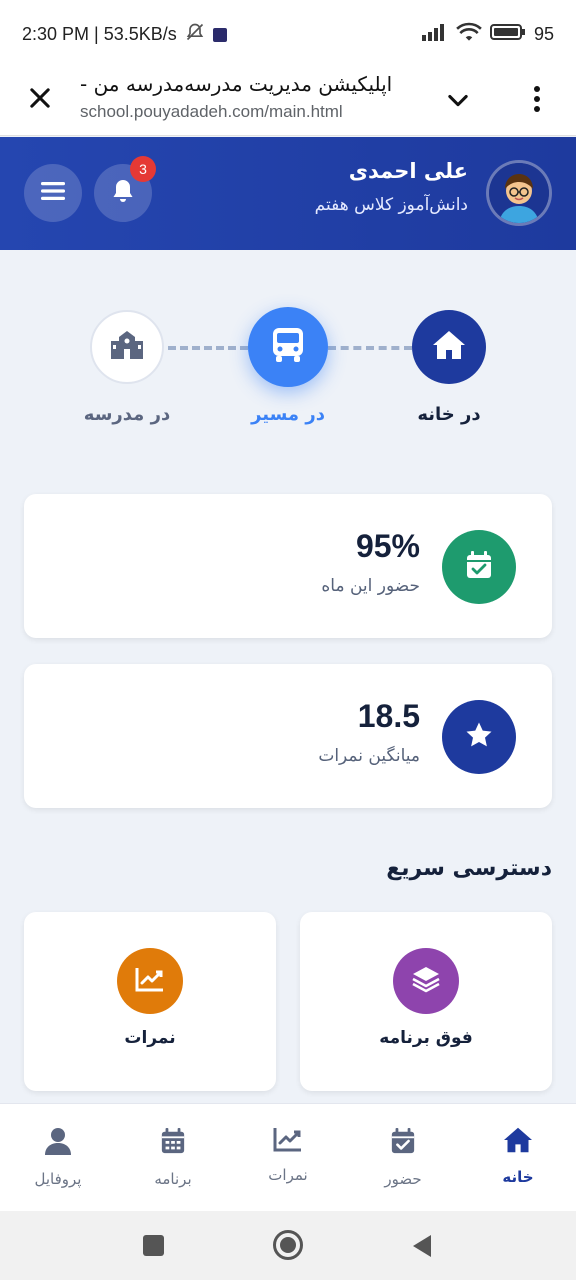 Image resolution: width=576 pixels, height=1280 pixels. What do you see at coordinates (458, 102) in the screenshot?
I see `chevron-down-icon` at bounding box center [458, 102].